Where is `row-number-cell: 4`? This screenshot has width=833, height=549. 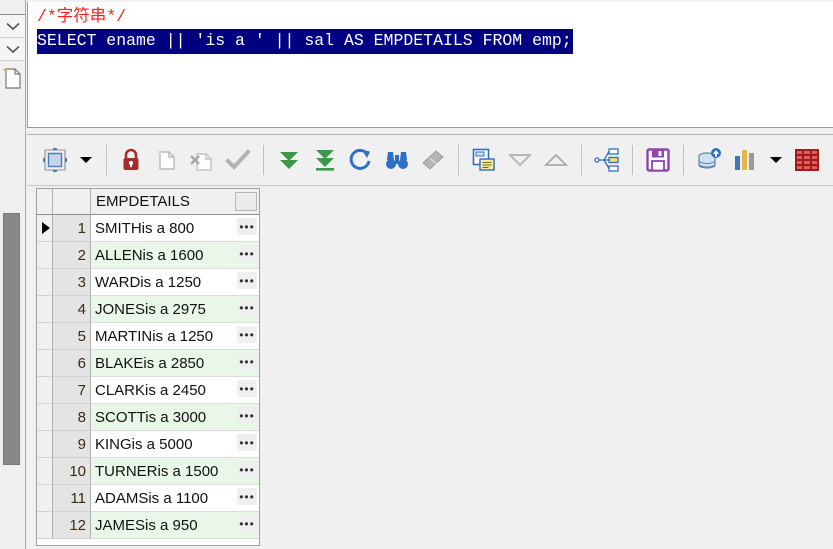 row-number-cell: 4 is located at coordinates (72, 309).